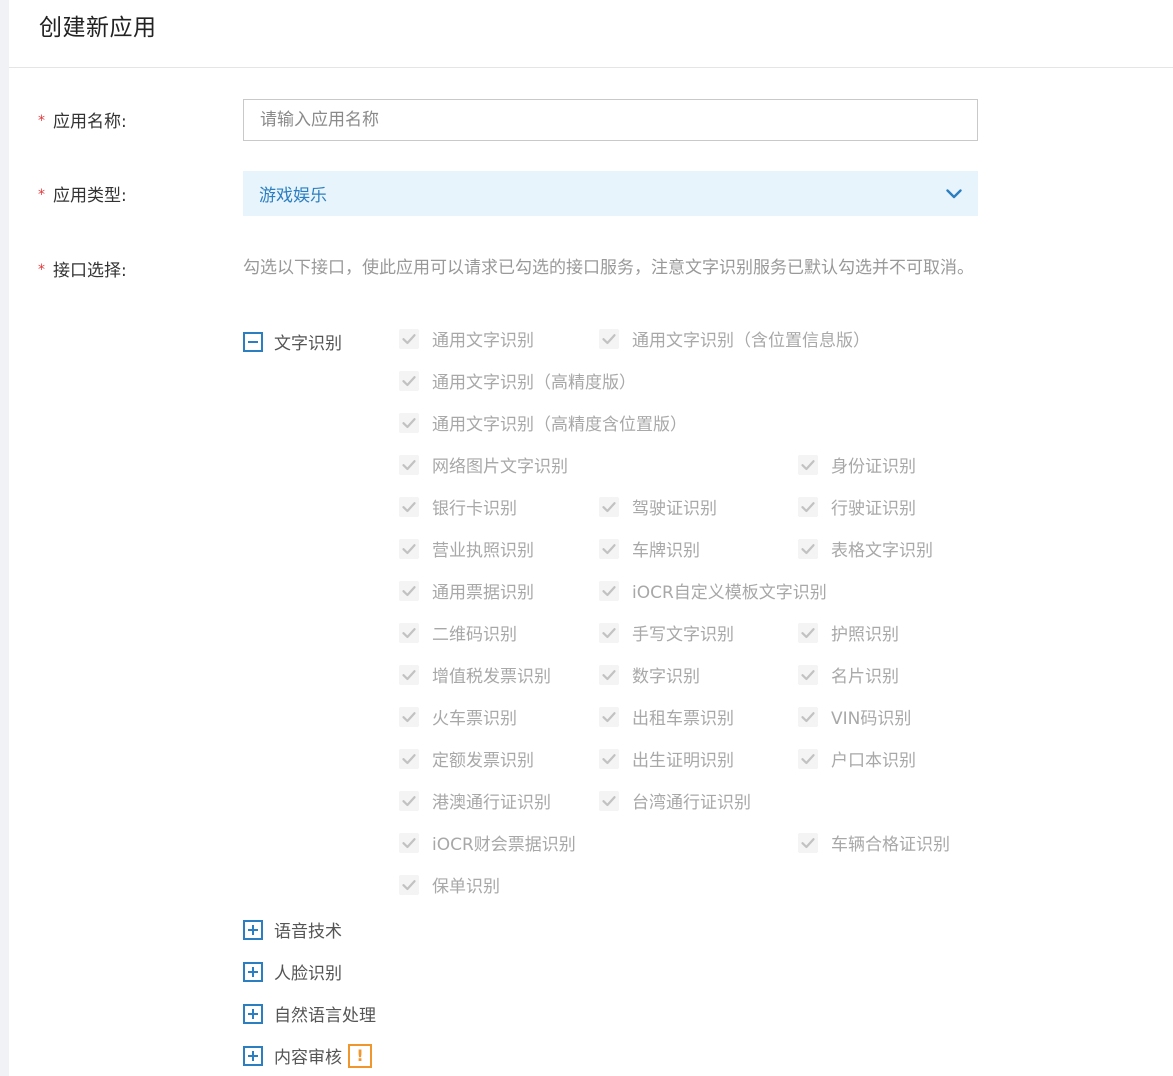  I want to click on api-checkbox-item: 身份证识别, so click(857, 464).